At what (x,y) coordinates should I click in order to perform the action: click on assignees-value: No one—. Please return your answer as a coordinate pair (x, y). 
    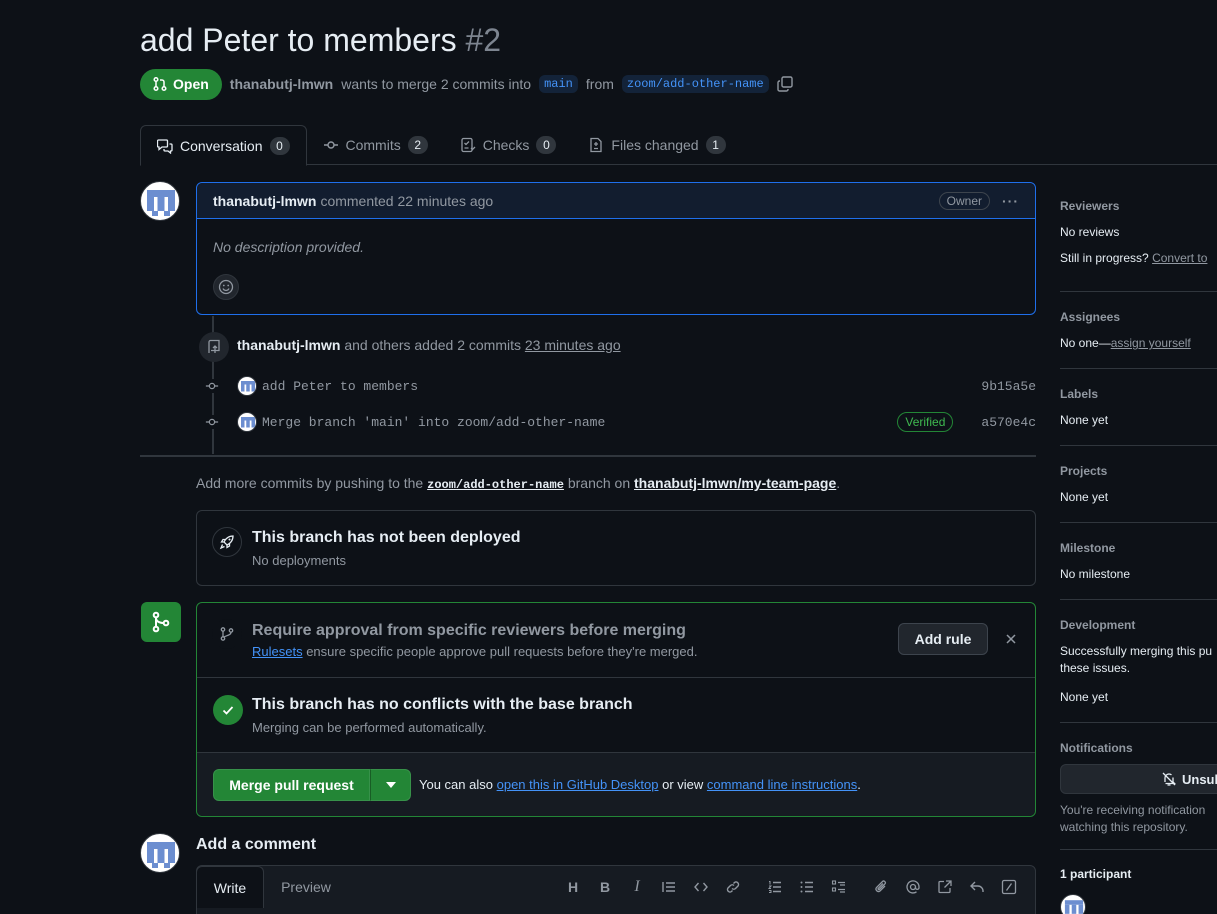
    Looking at the image, I should click on (1085, 343).